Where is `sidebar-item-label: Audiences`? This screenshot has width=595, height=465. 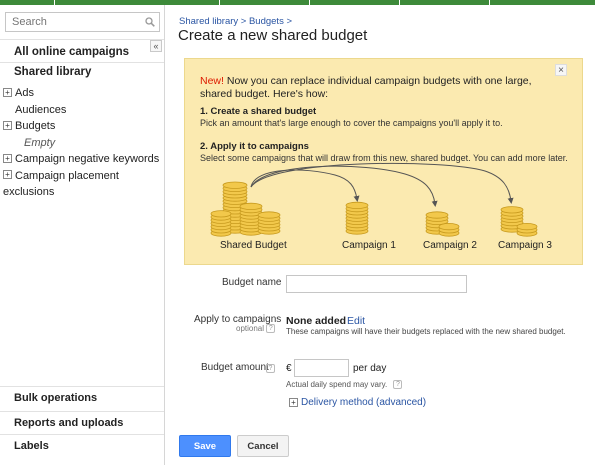 sidebar-item-label: Audiences is located at coordinates (41, 109).